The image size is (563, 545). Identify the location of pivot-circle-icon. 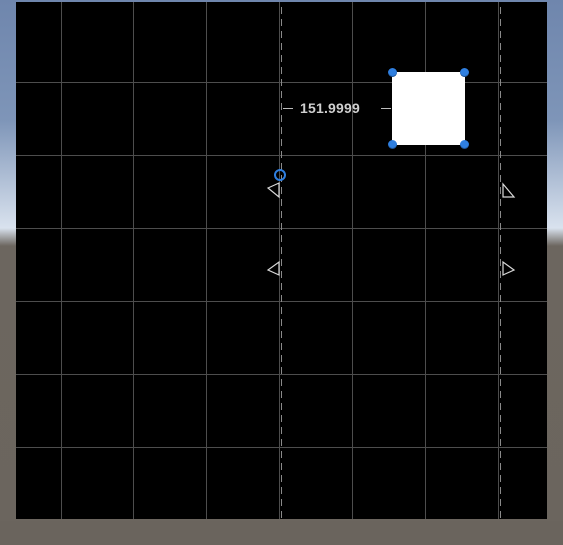
(280, 175).